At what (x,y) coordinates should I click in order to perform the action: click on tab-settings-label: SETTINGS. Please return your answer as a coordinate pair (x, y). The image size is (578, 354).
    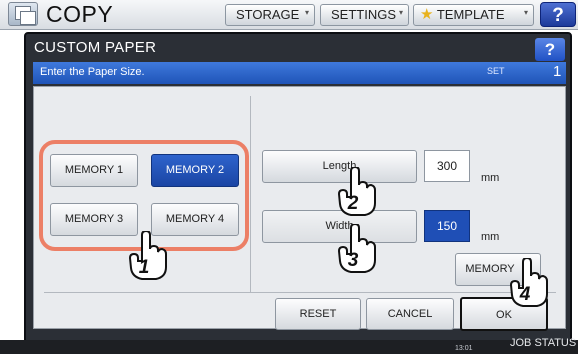
    Looking at the image, I should click on (364, 14).